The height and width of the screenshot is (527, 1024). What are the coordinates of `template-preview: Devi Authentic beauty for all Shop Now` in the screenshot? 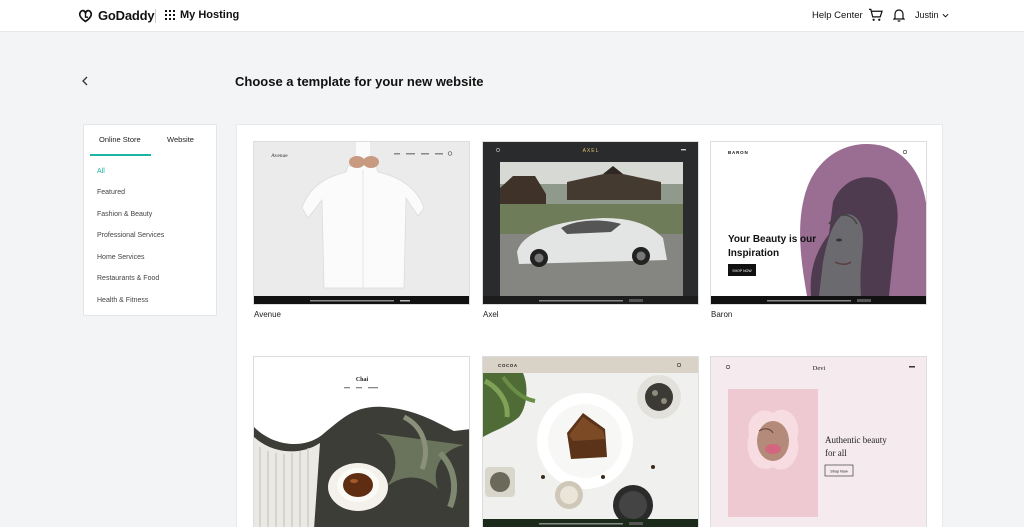 It's located at (818, 441).